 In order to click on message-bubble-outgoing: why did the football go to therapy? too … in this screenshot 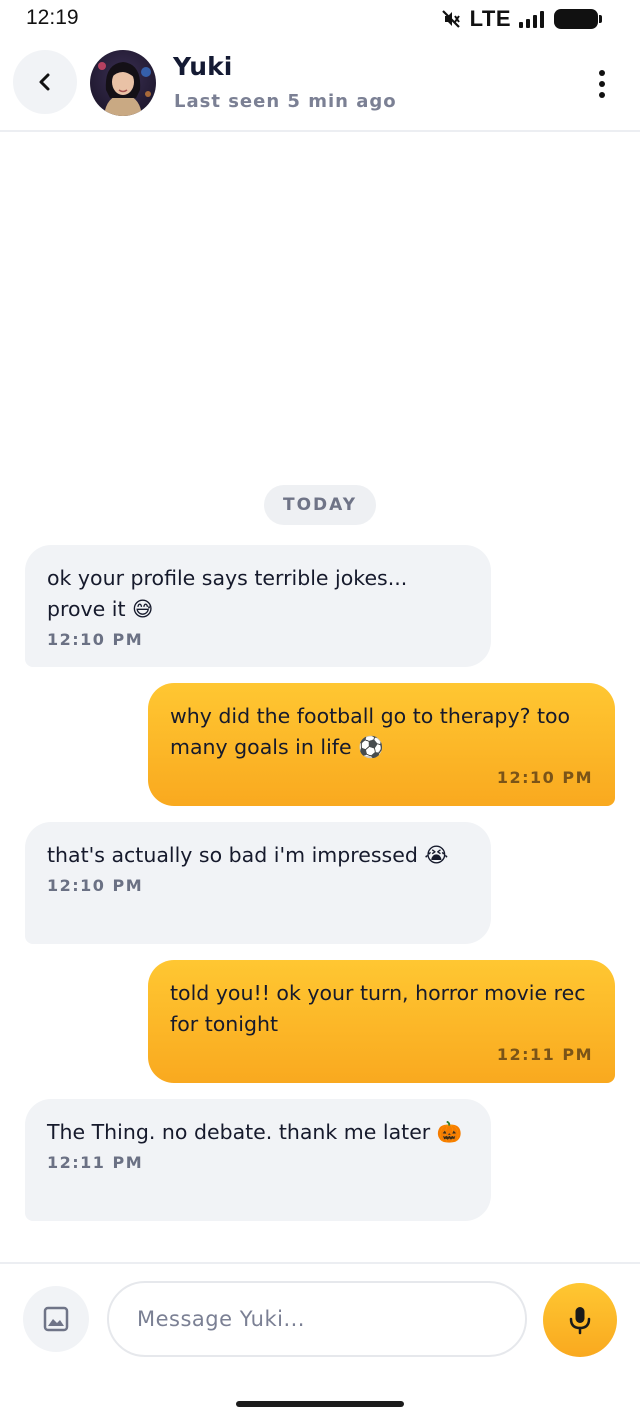, I will do `click(381, 744)`.